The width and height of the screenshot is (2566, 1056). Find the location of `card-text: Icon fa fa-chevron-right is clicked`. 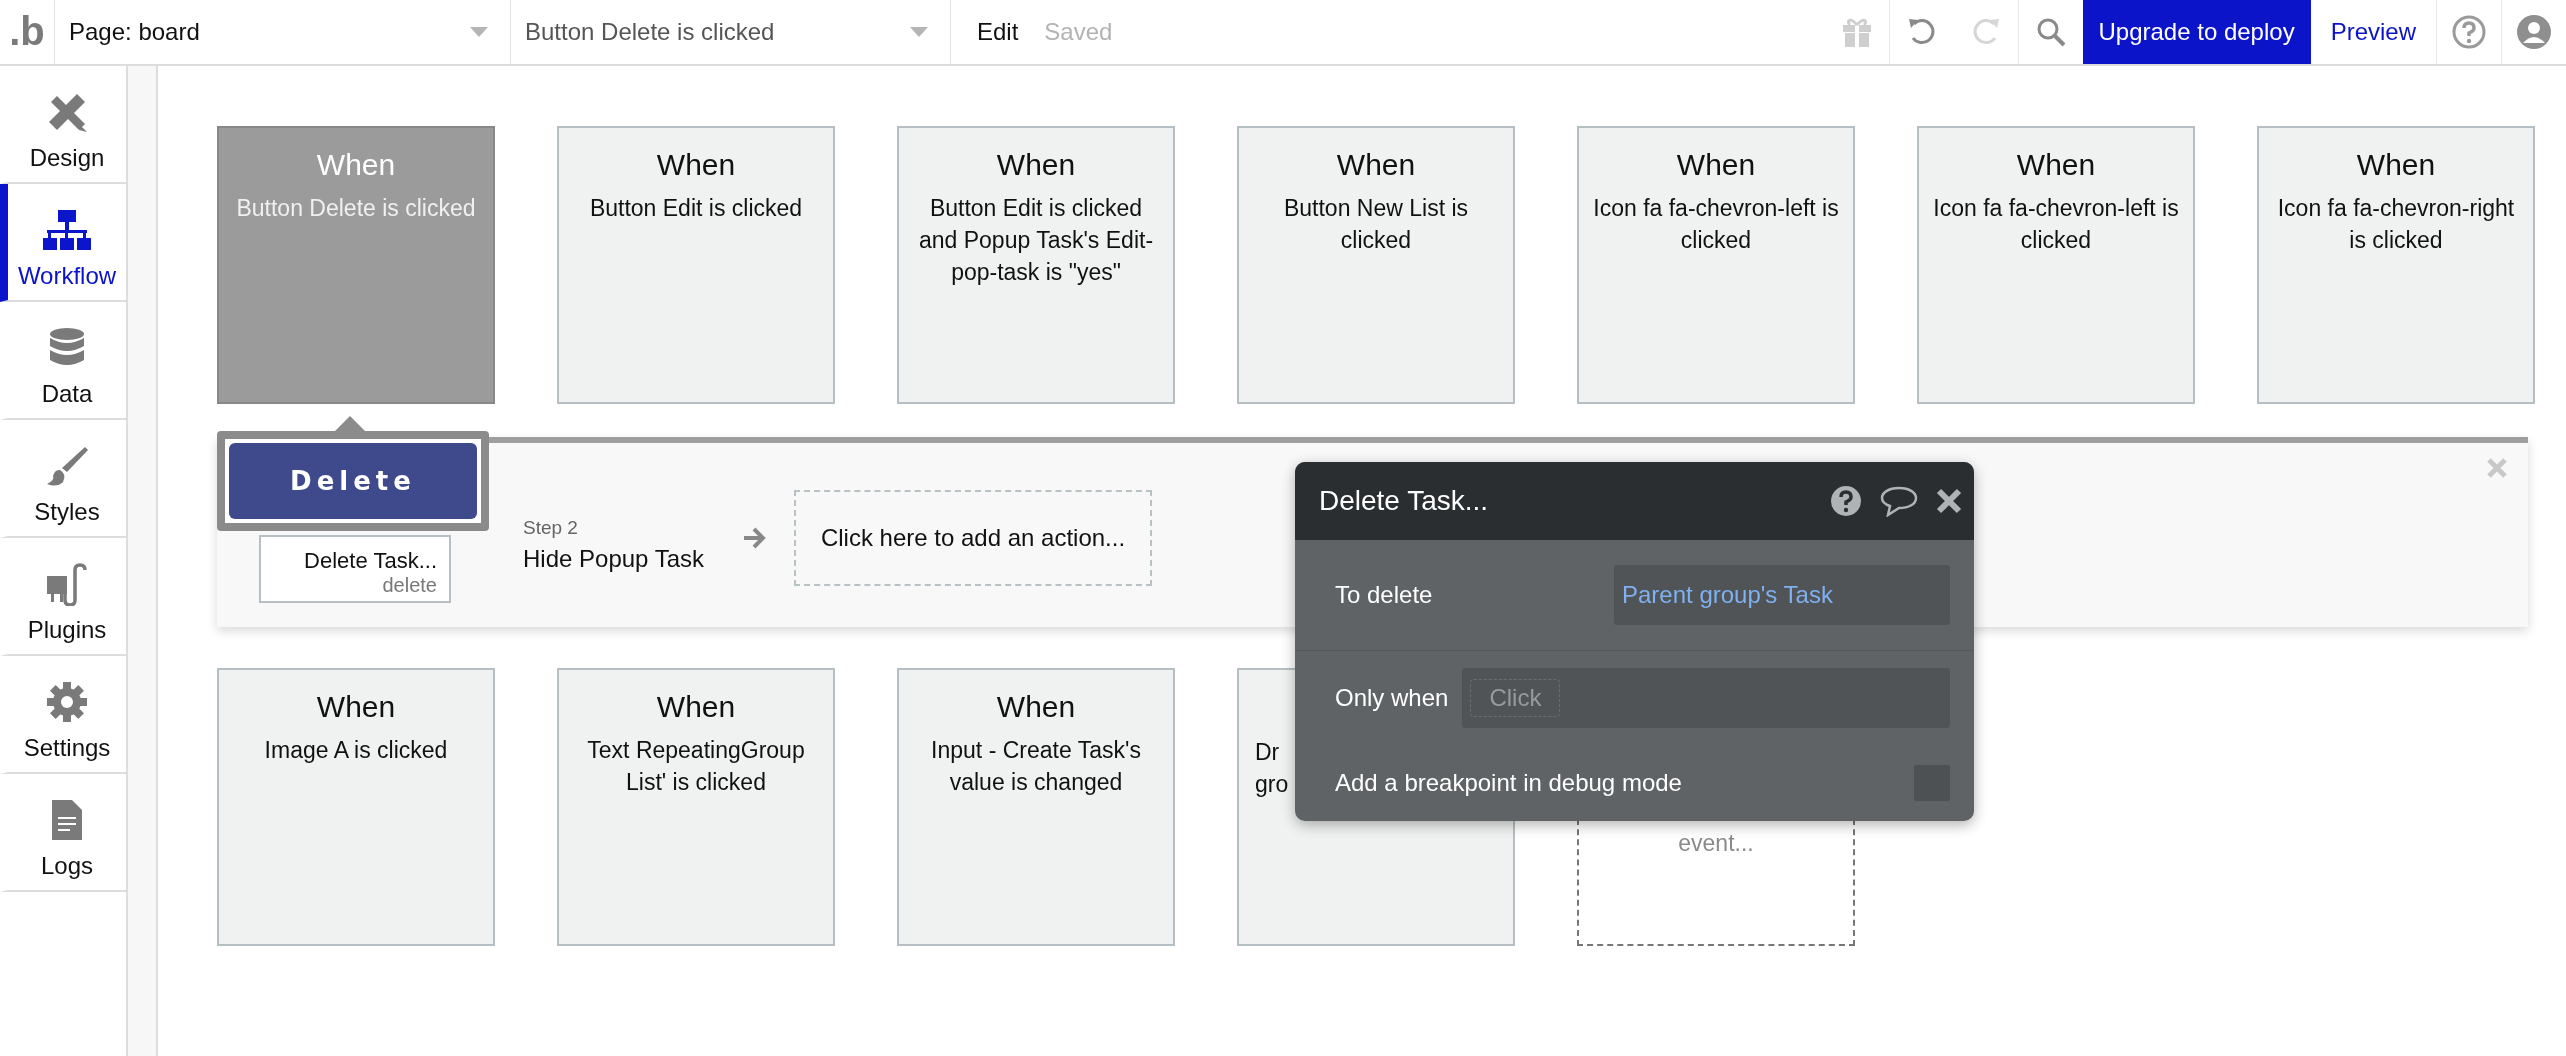

card-text: Icon fa fa-chevron-right is clicked is located at coordinates (2396, 224).